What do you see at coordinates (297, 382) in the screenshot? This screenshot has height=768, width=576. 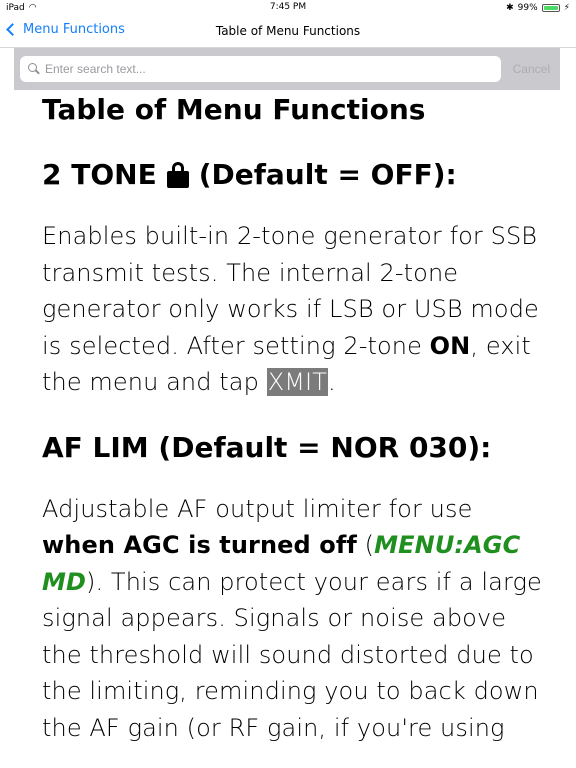 I see `highlighted-text: XMIT` at bounding box center [297, 382].